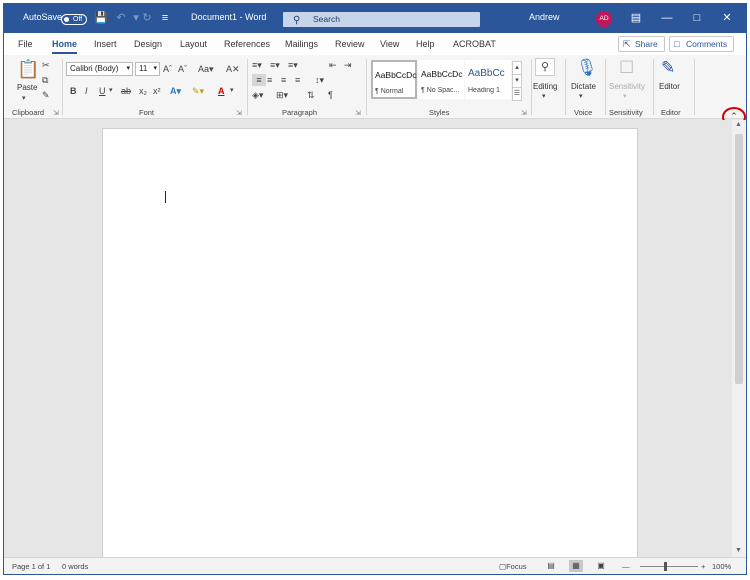  What do you see at coordinates (148, 44) in the screenshot?
I see `tab-design: Design` at bounding box center [148, 44].